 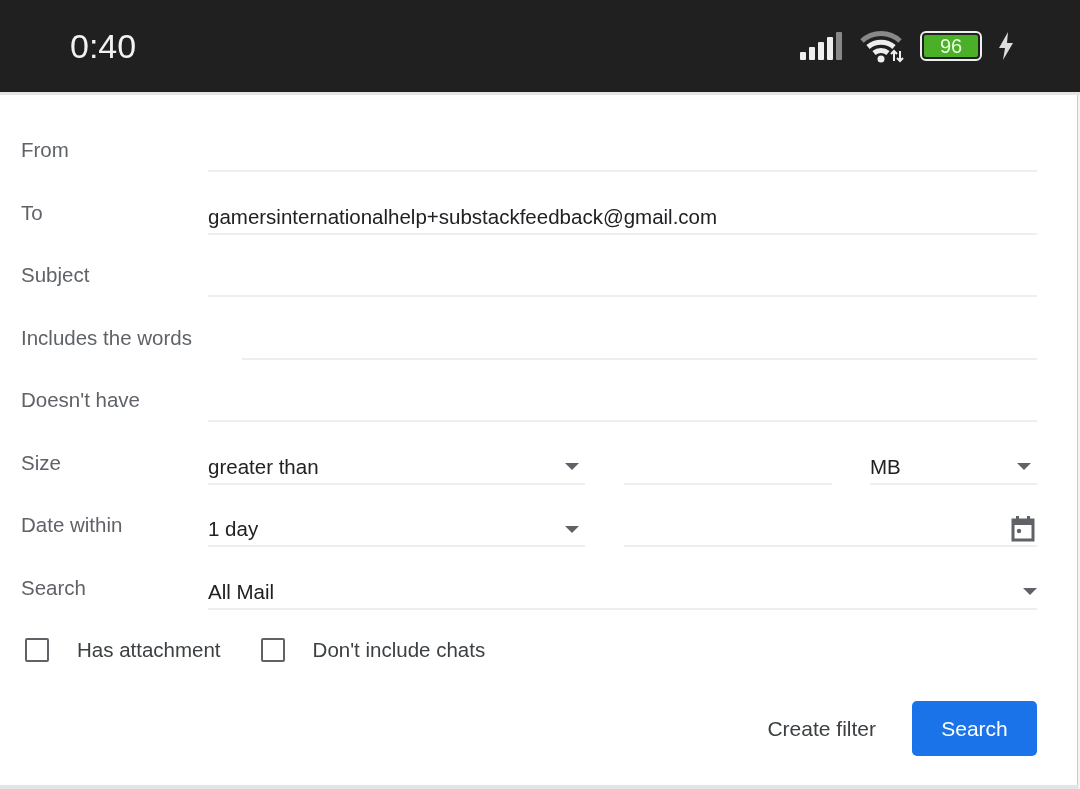 I want to click on field-label: Date within, so click(x=72, y=525).